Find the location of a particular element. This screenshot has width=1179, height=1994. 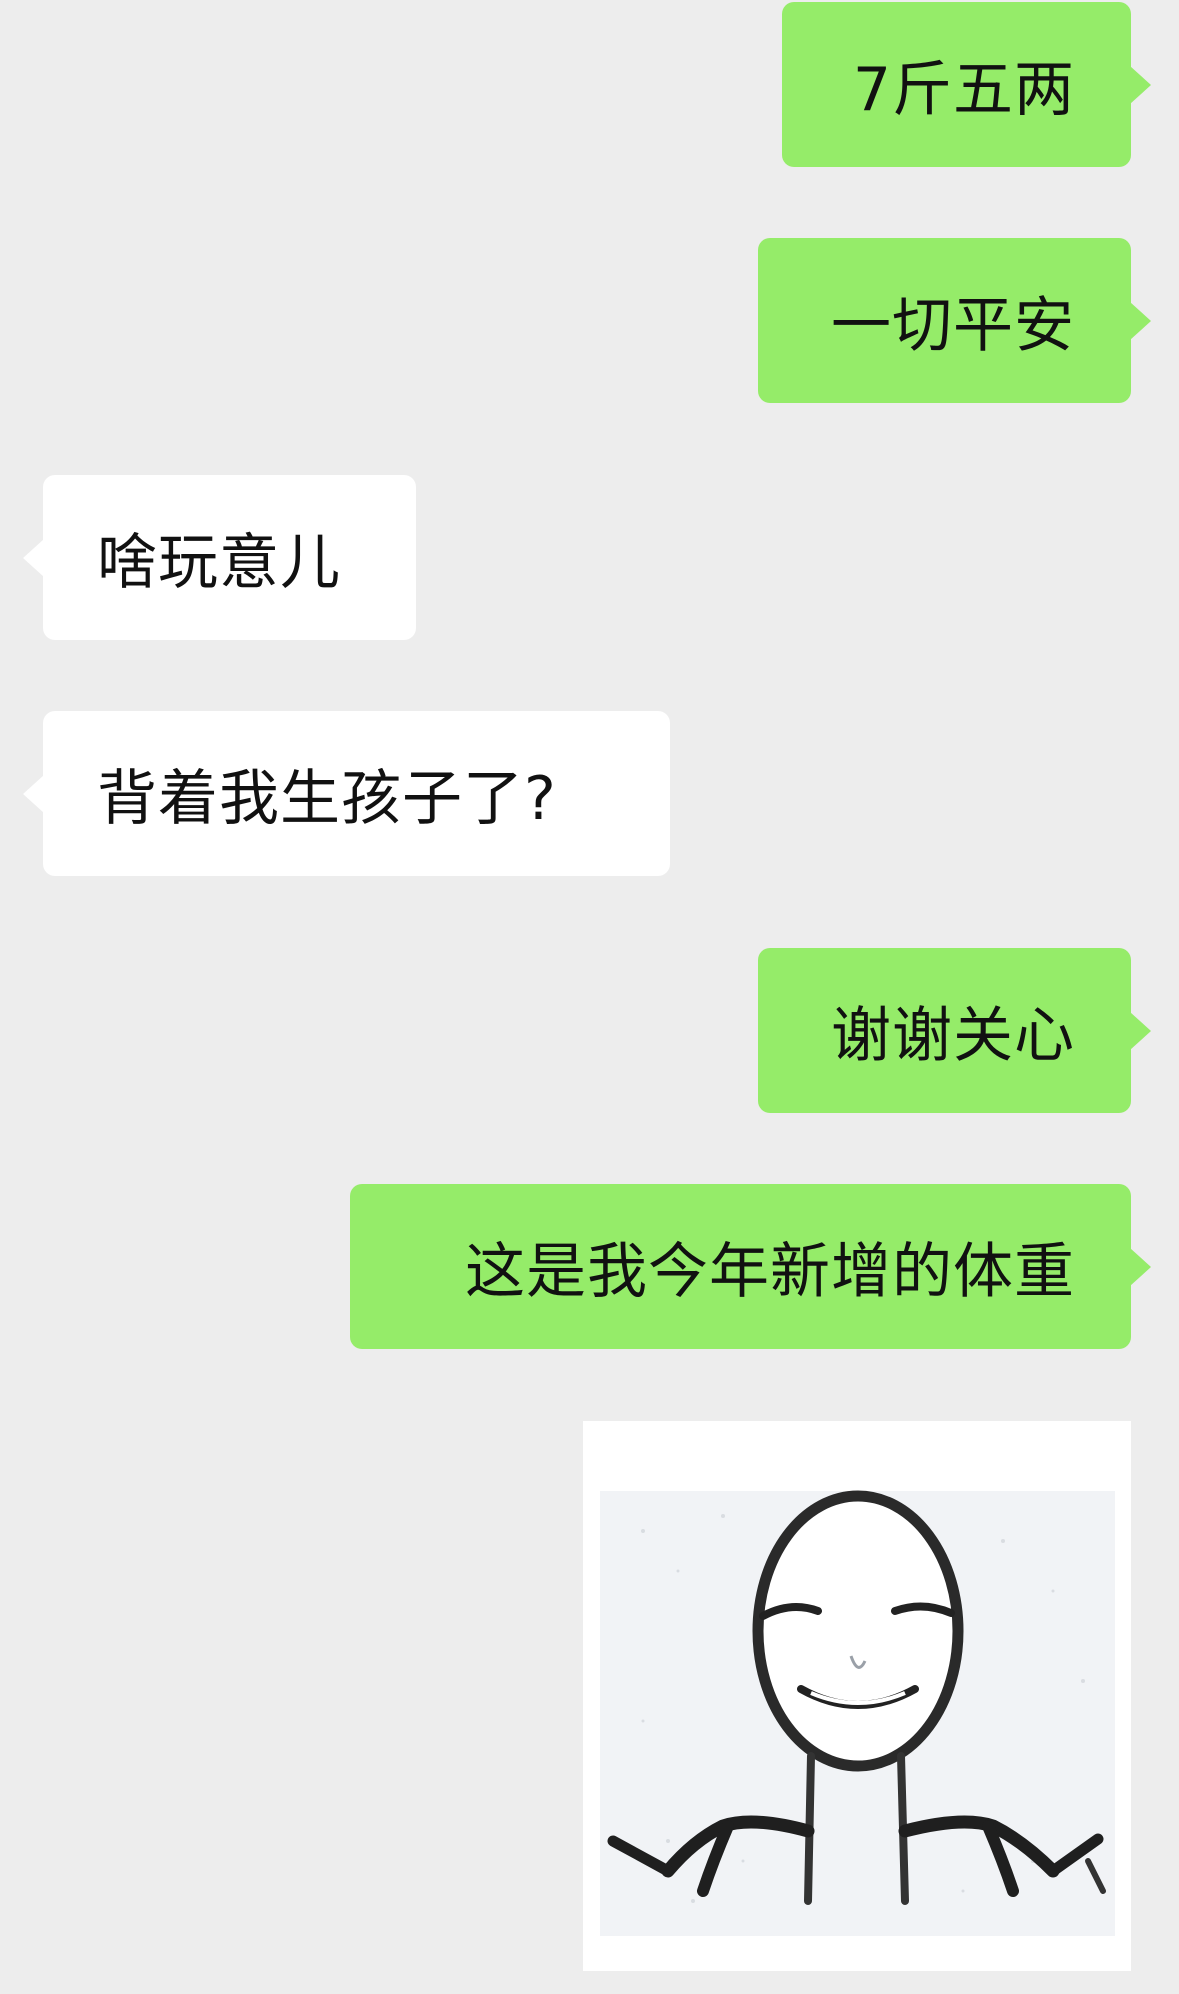

message-bubble-outgoing: 这是我今年新增的体重 is located at coordinates (750, 1266).